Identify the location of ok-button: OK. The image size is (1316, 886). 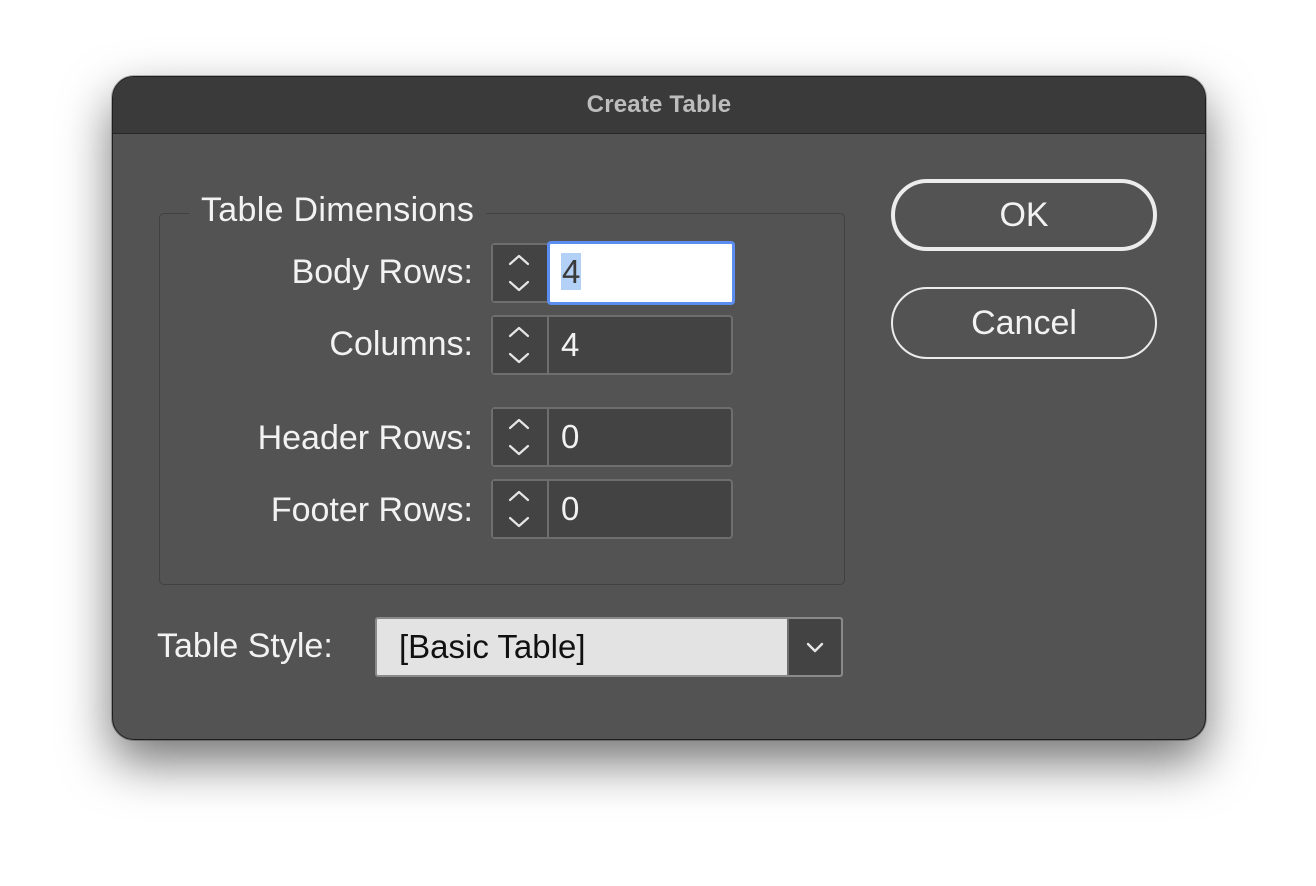
(1024, 215).